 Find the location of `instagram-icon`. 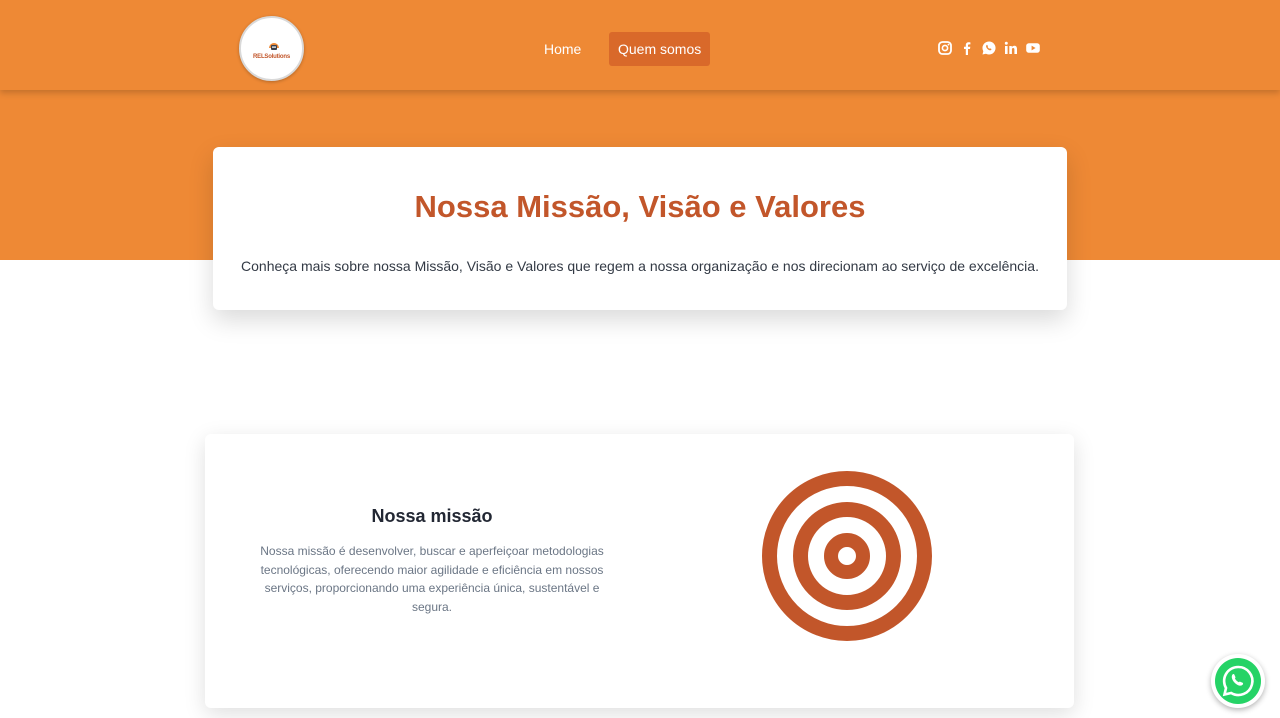

instagram-icon is located at coordinates (945, 48).